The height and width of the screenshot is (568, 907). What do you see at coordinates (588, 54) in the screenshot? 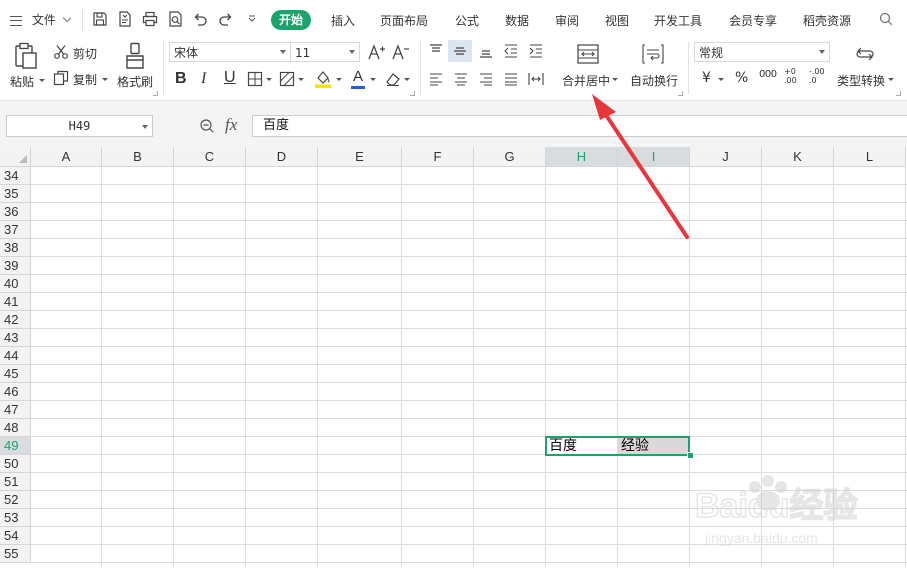
I see `merge-center-icon` at bounding box center [588, 54].